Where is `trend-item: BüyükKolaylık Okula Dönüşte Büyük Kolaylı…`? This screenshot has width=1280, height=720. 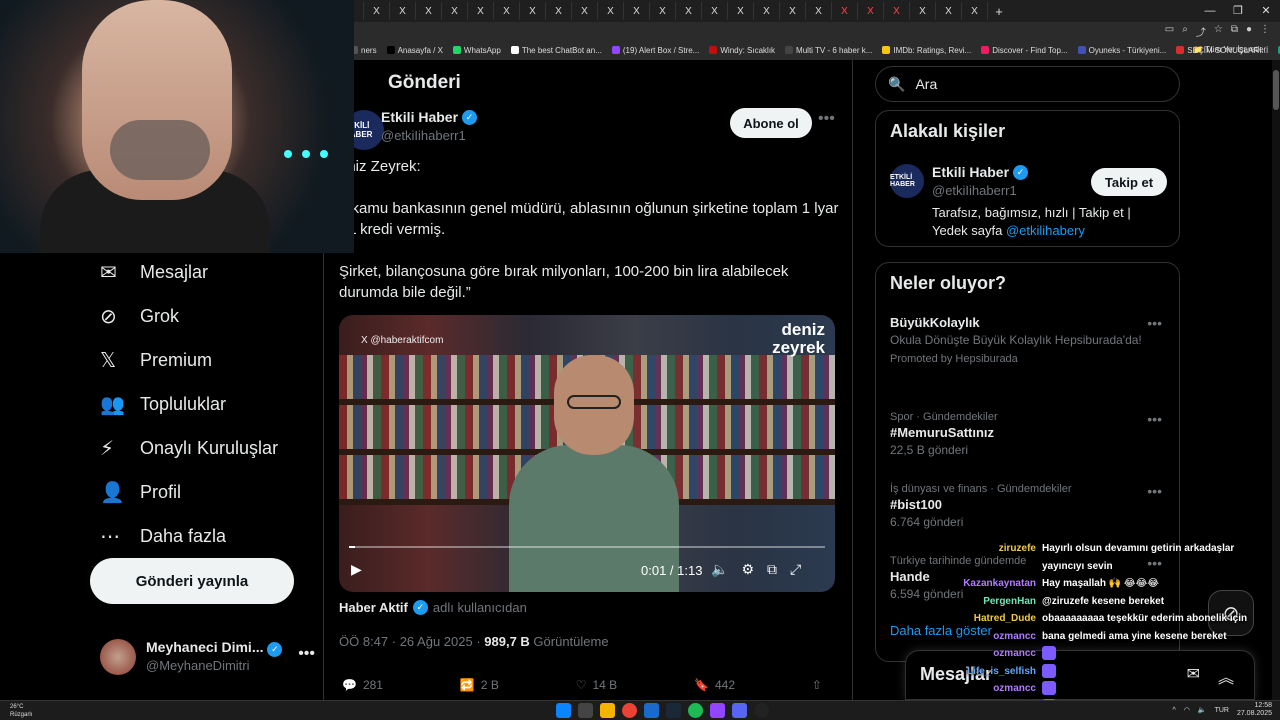
trend-item: BüyükKolaylık Okula Dönüşte Büyük Kolaylı… is located at coordinates (1030, 341).